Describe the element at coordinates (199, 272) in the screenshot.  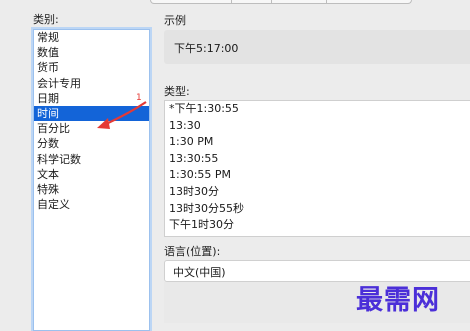
I see `locale-select-value: 中文(中国)` at that location.